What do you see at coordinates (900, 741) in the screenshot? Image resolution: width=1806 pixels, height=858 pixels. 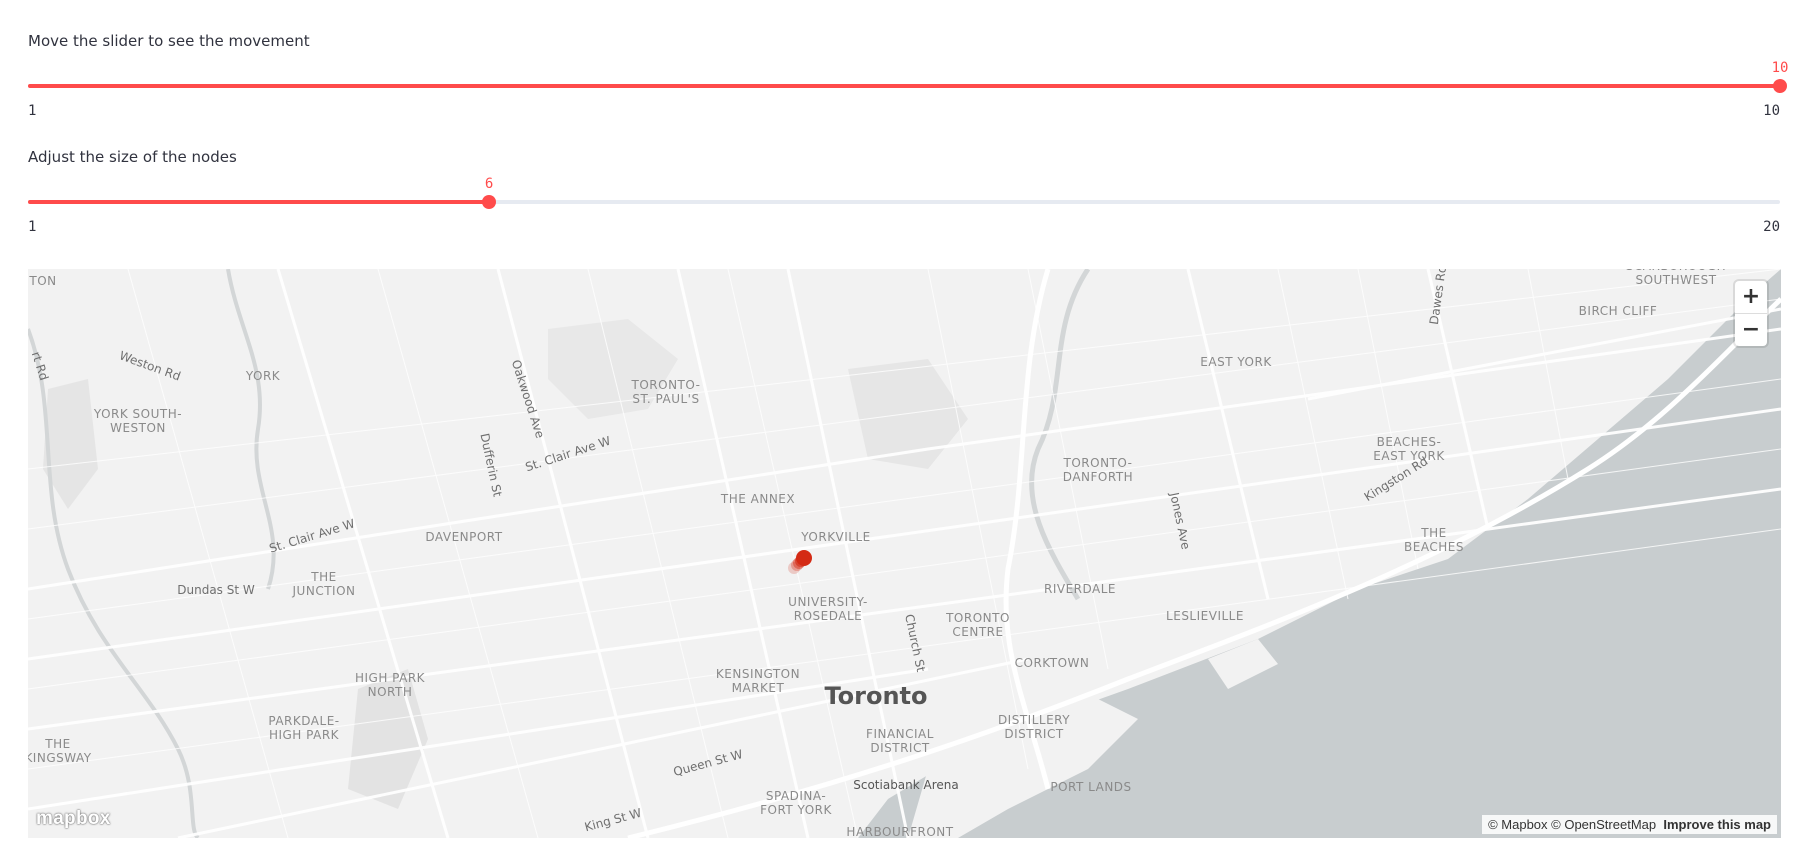 I see `label-financial-district: FINANCIAL DISTRICT` at bounding box center [900, 741].